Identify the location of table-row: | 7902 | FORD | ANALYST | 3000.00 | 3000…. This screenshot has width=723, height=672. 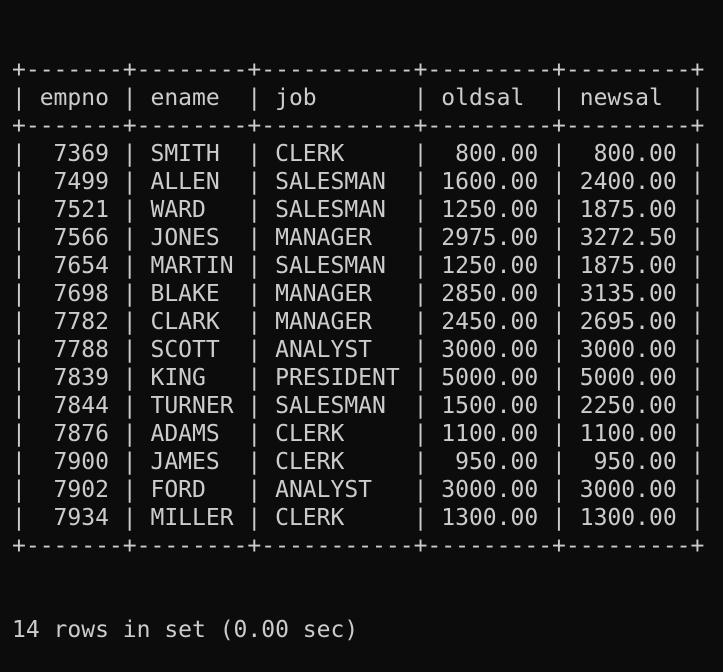
(358, 490).